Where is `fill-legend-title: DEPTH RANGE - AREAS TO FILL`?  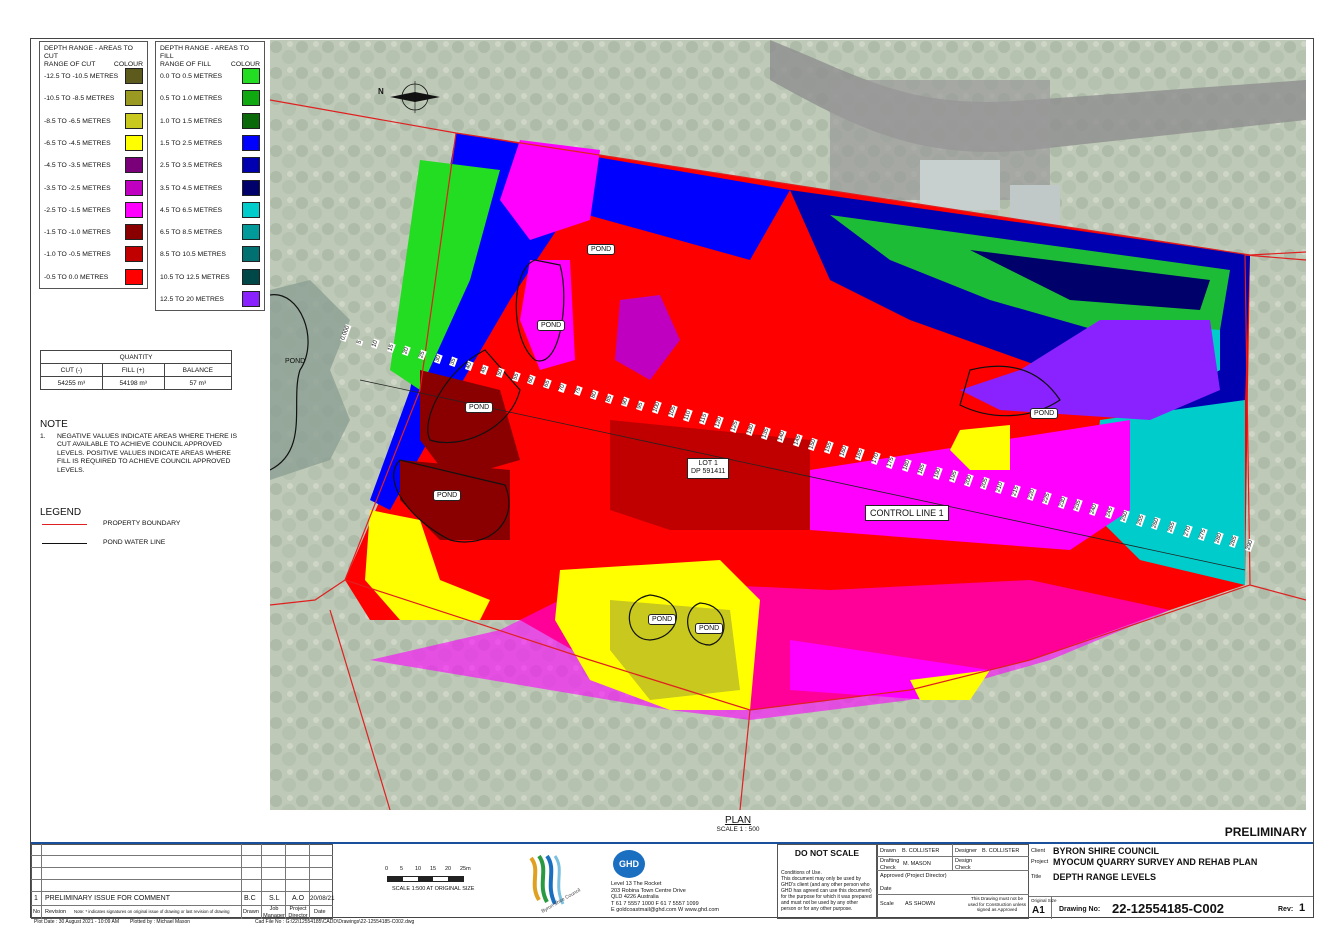
fill-legend-title: DEPTH RANGE - AREAS TO FILL is located at coordinates (204, 53).